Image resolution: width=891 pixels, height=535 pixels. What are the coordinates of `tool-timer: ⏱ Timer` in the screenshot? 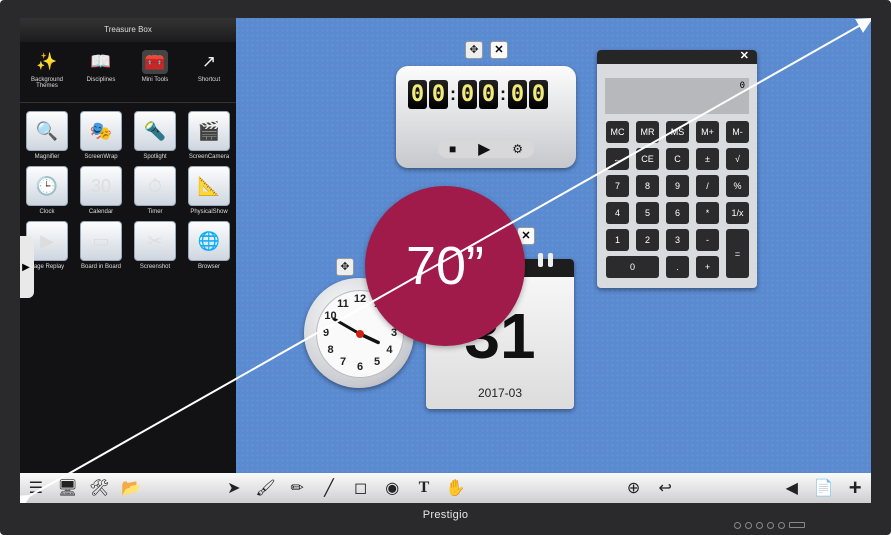 It's located at (155, 190).